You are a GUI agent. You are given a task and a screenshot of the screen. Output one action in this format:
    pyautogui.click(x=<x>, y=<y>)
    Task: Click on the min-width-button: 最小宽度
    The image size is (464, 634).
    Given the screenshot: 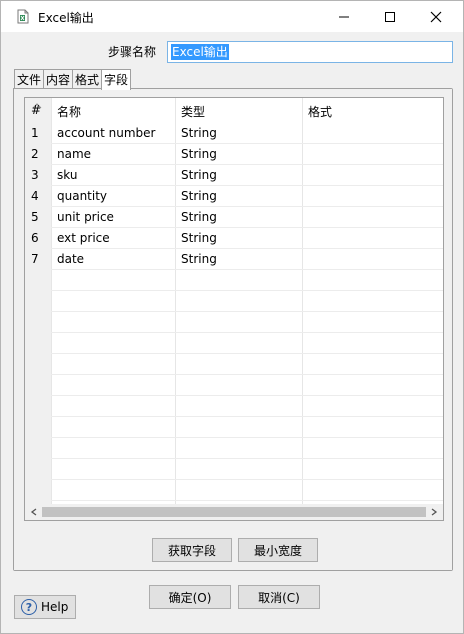 What is the action you would take?
    pyautogui.click(x=278, y=550)
    